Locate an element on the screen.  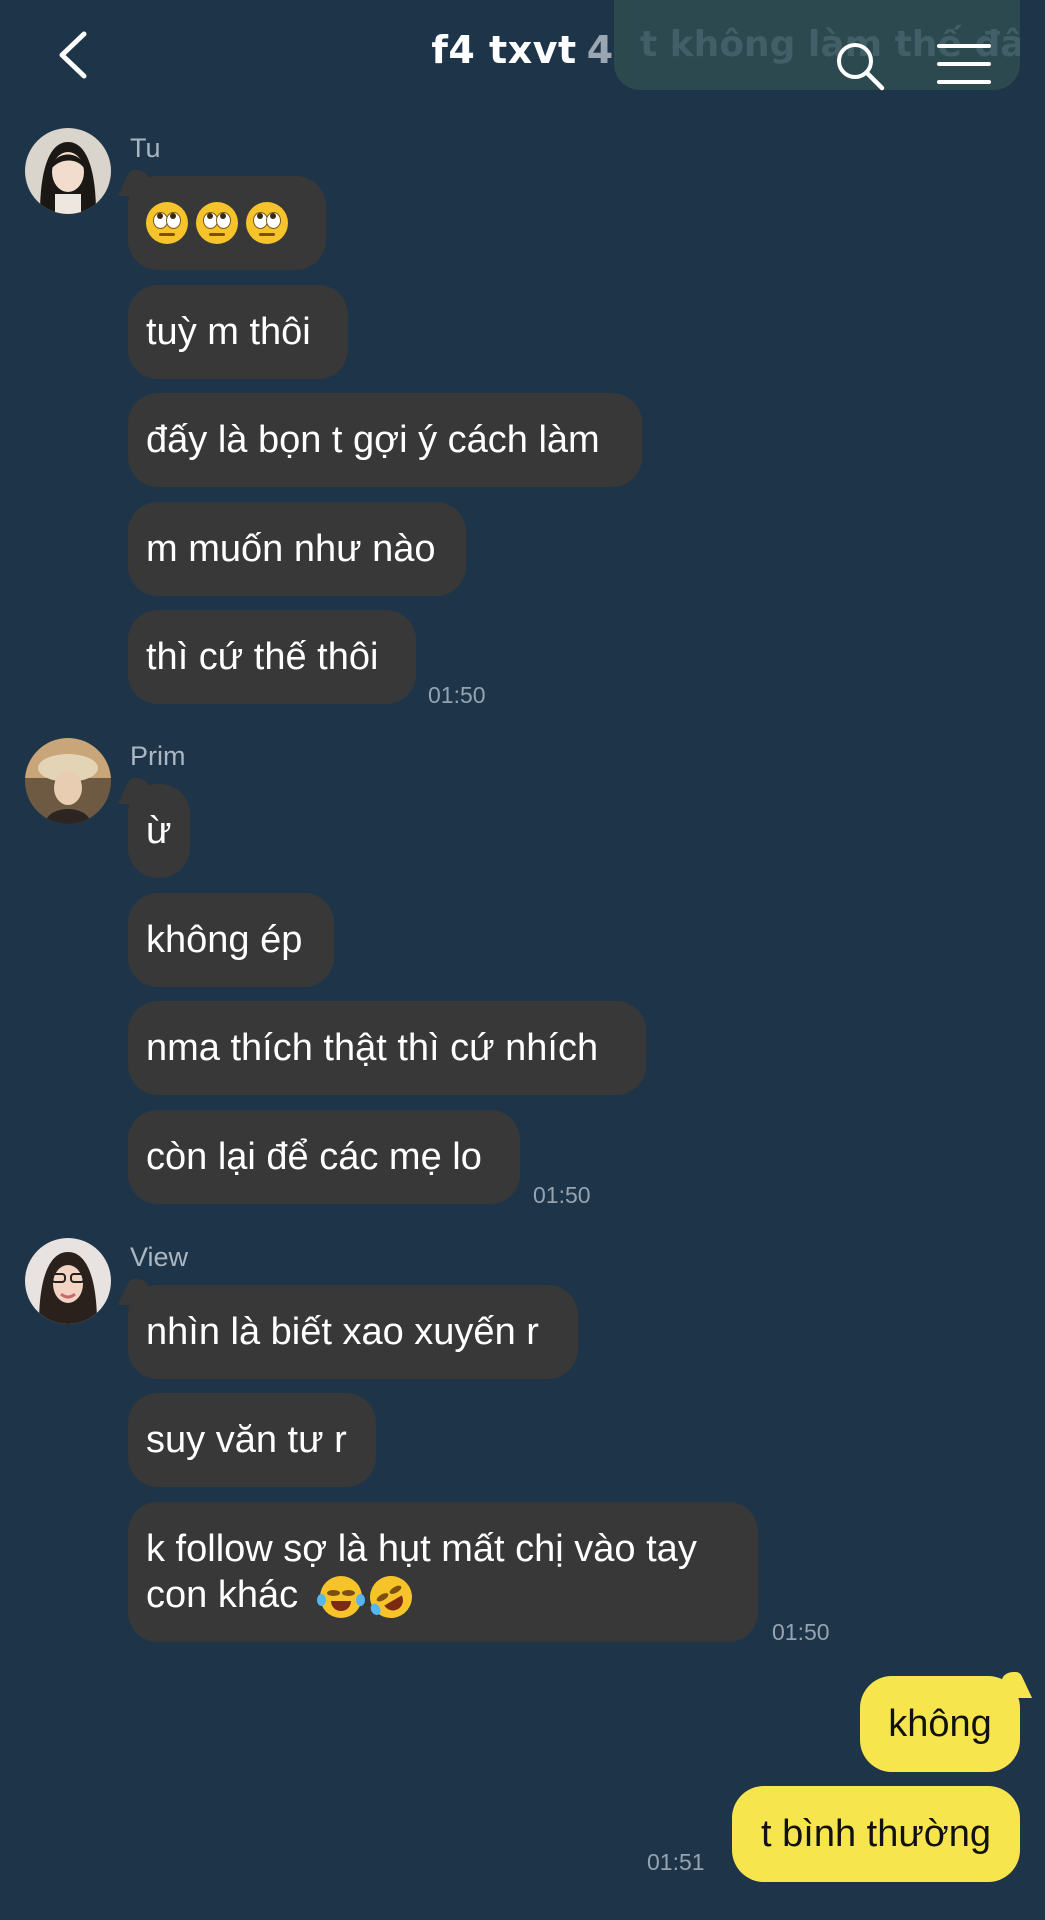
chat-title: f4 txvt 4 is located at coordinates (522, 50).